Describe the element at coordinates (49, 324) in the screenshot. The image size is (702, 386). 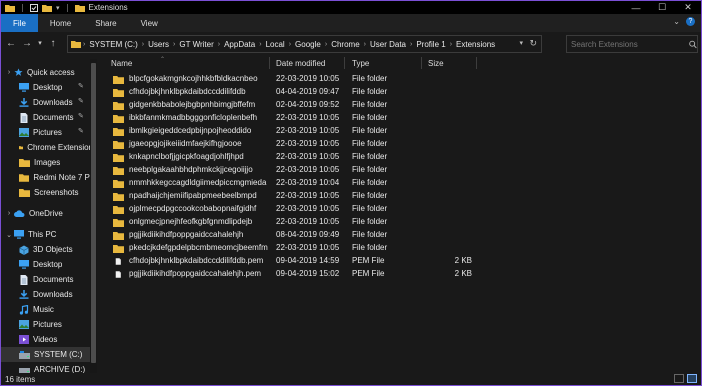
I see `nav-pc-pictures: Pictures` at that location.